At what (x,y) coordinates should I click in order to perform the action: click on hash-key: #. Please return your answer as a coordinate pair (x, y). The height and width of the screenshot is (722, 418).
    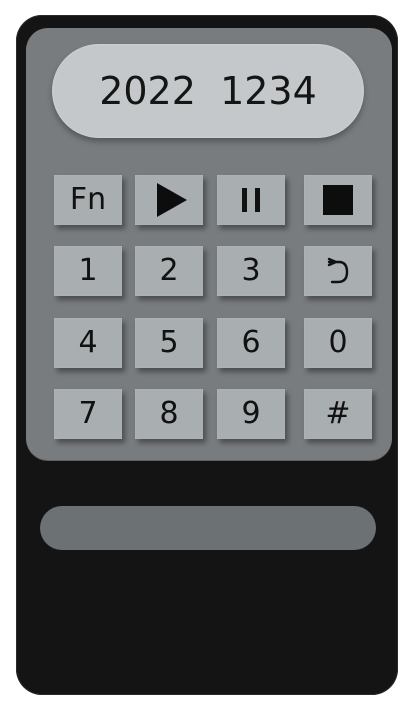
    Looking at the image, I should click on (338, 414).